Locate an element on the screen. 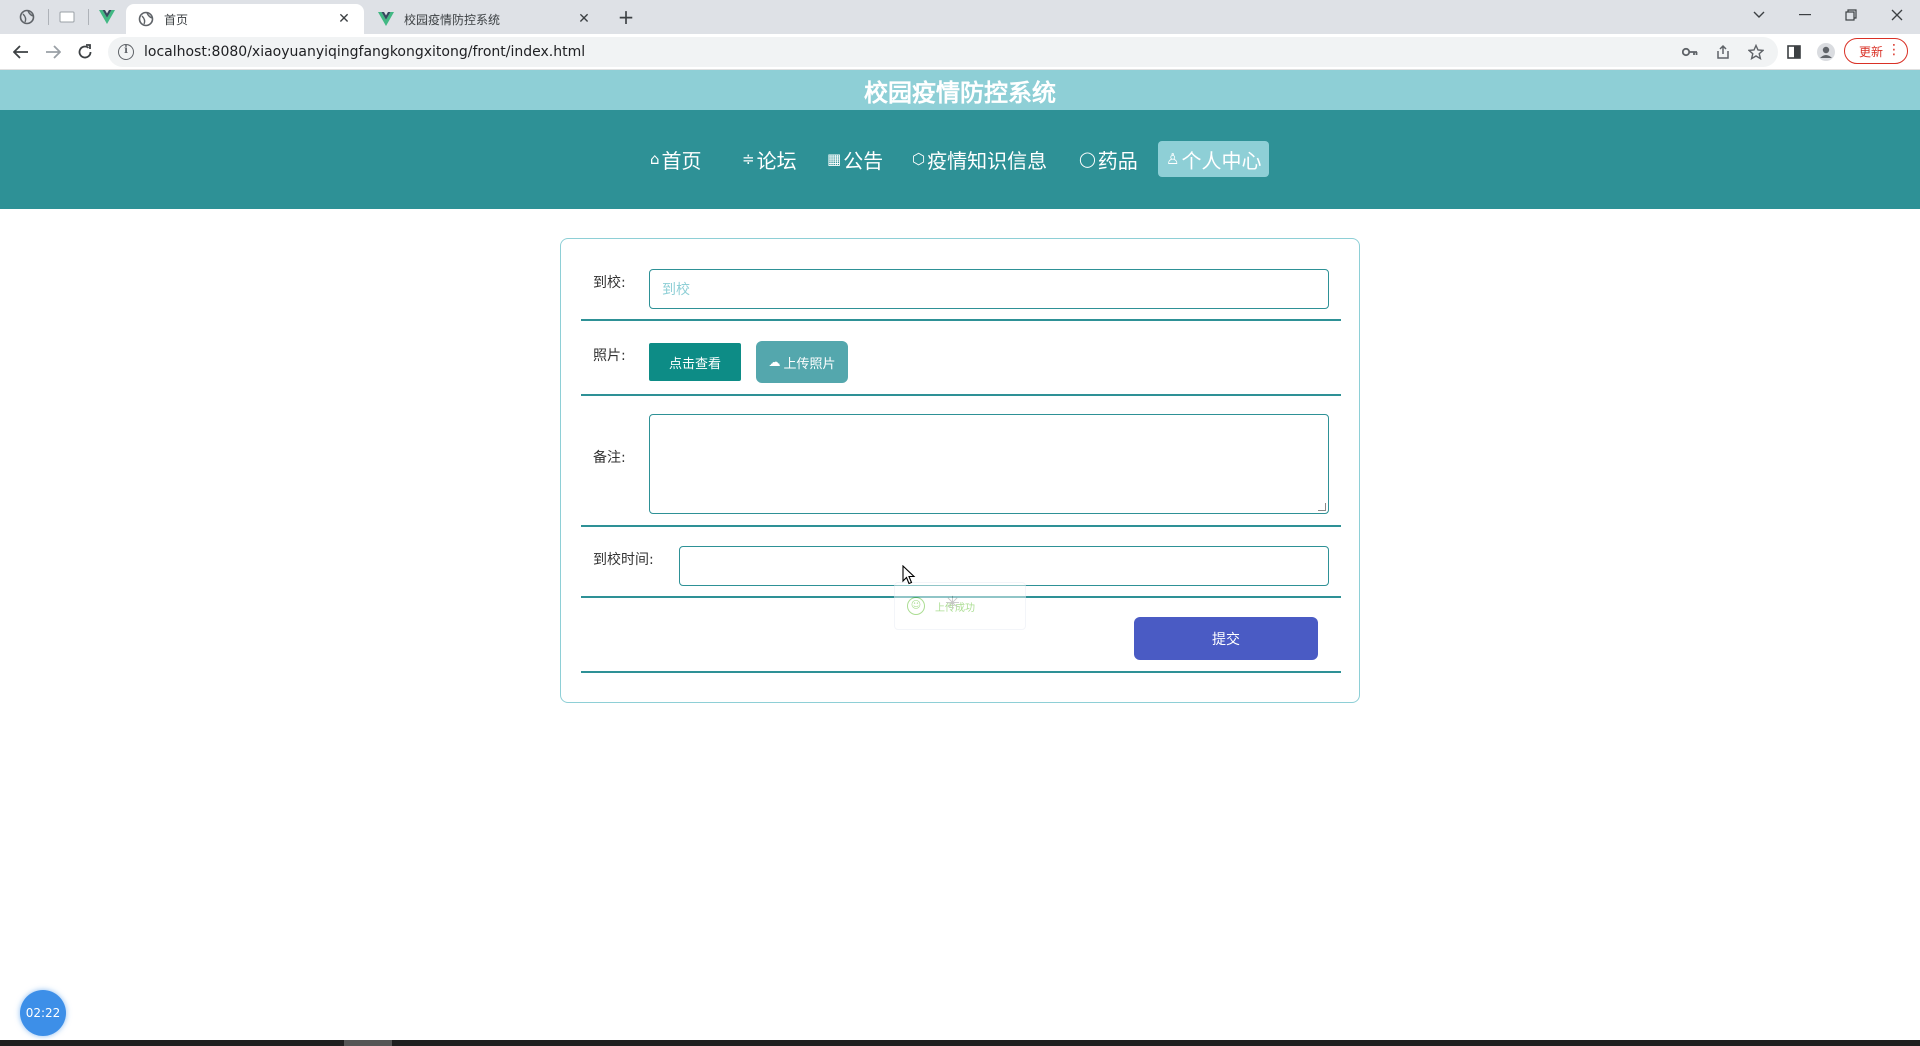 This screenshot has width=1920, height=1046. main-nav: ⌂ 首页 ≑ 论坛 ▦ 公告 ⬡ 疫情知识信息 ◯ 药品 ♙ 个人中心 is located at coordinates (960, 159).